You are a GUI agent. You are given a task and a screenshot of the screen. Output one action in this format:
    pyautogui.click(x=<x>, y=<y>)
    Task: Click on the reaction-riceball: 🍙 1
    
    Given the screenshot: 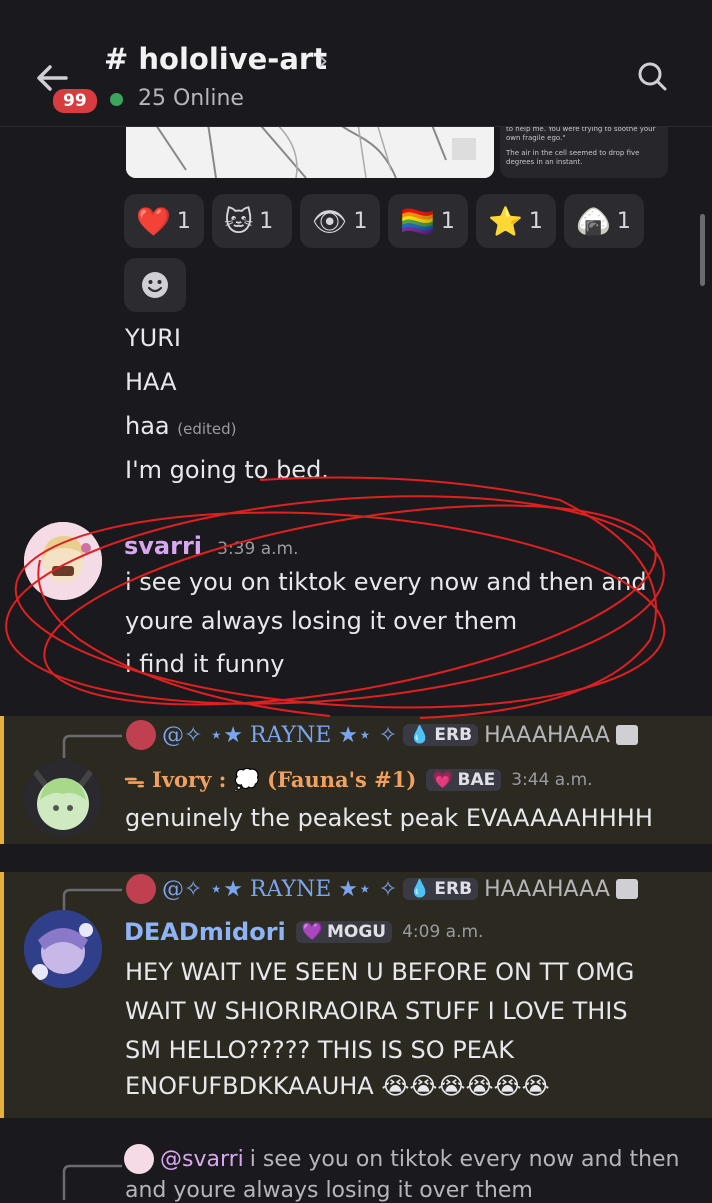 What is the action you would take?
    pyautogui.click(x=604, y=221)
    